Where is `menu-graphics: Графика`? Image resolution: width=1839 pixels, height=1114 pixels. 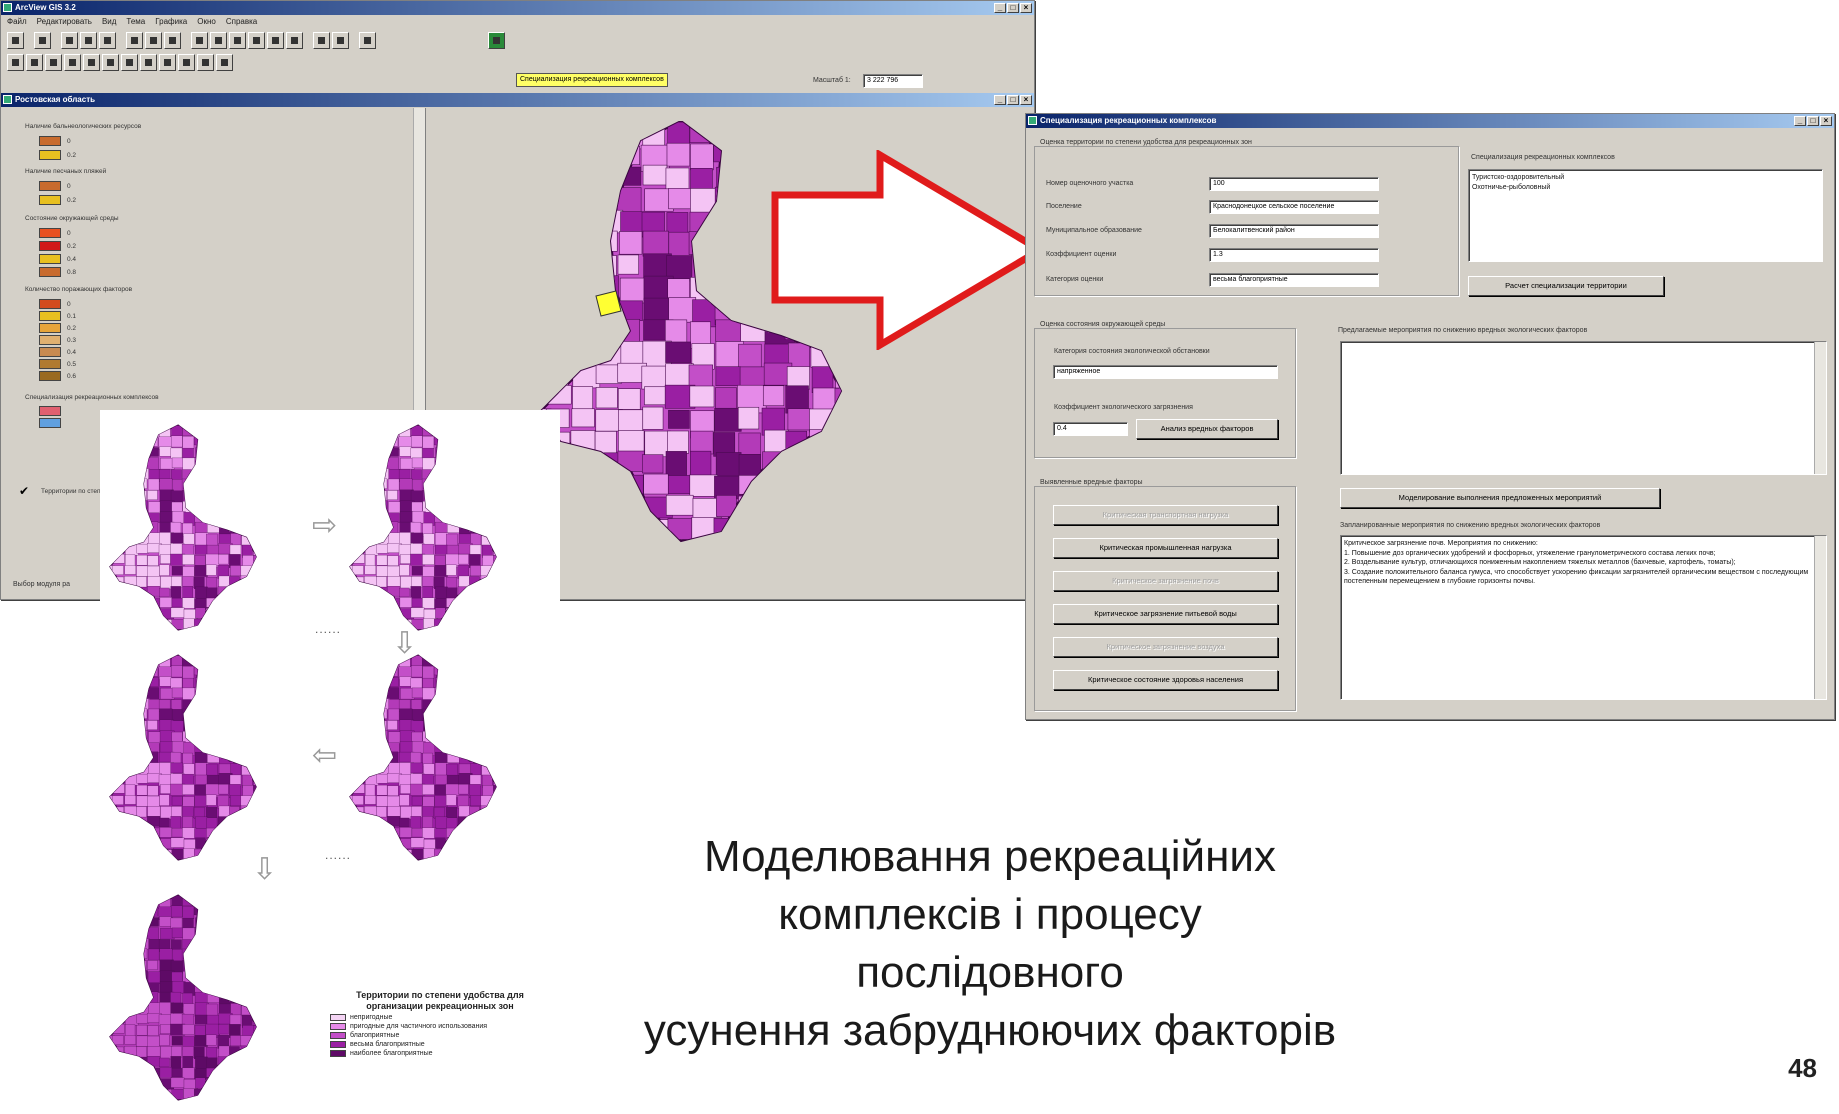 menu-graphics: Графика is located at coordinates (171, 22).